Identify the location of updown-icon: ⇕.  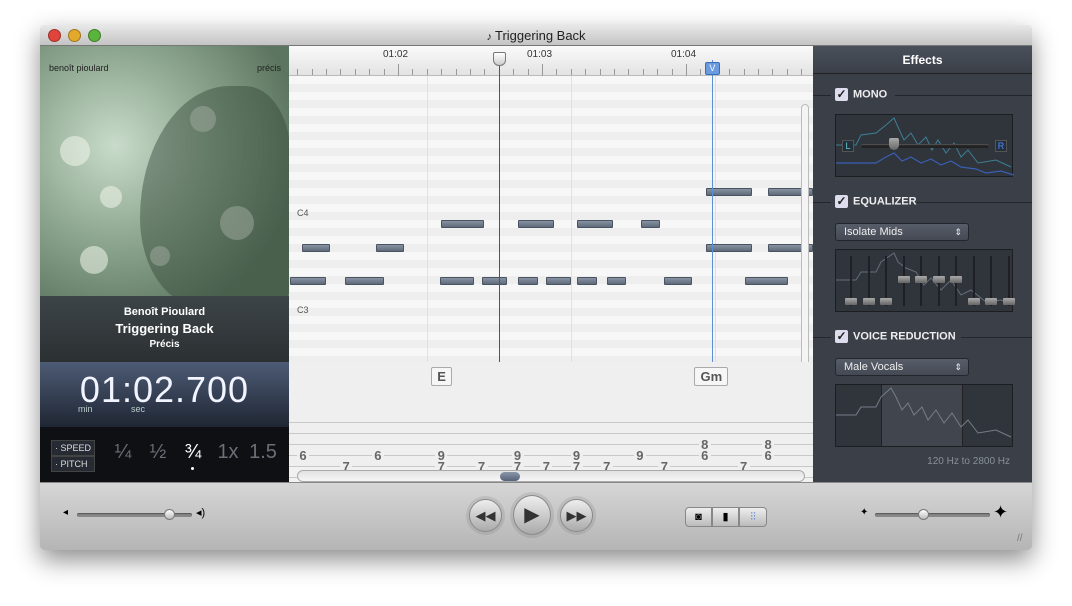
(958, 232).